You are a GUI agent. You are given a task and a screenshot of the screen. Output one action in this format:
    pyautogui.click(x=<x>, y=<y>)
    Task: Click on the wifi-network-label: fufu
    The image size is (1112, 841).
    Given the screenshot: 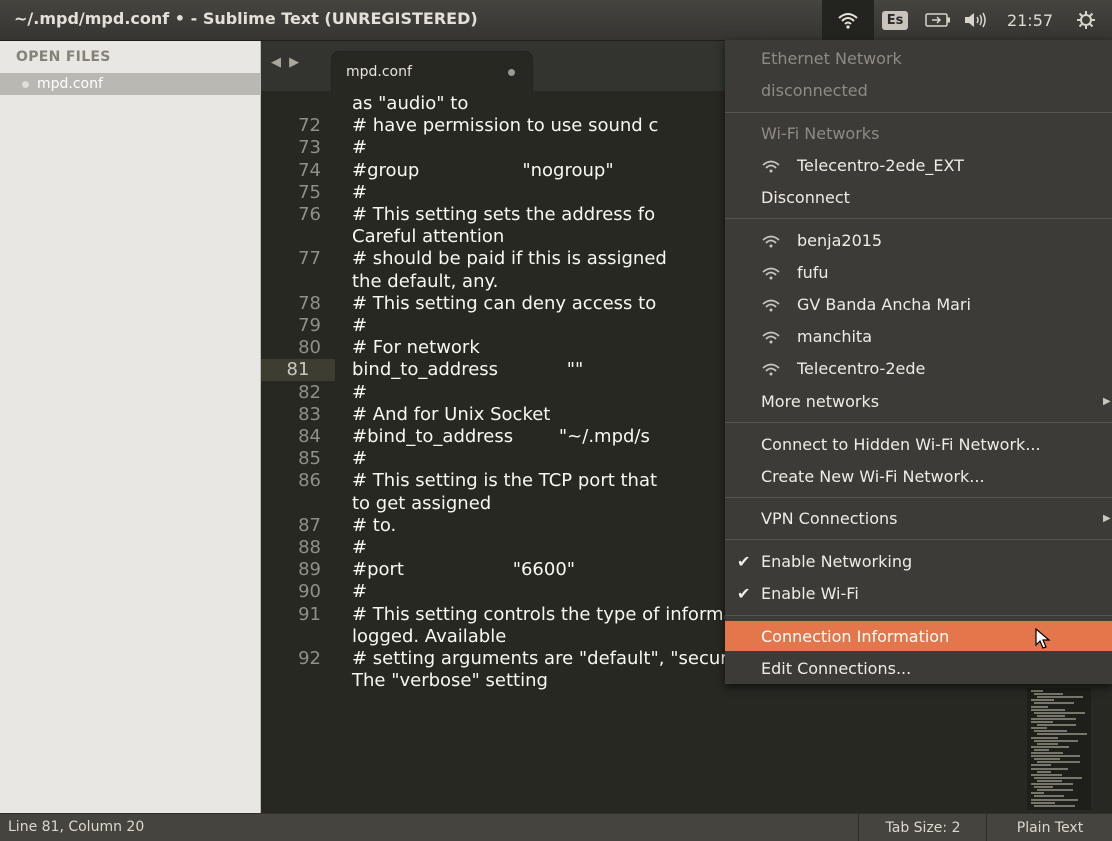 What is the action you would take?
    pyautogui.click(x=813, y=272)
    